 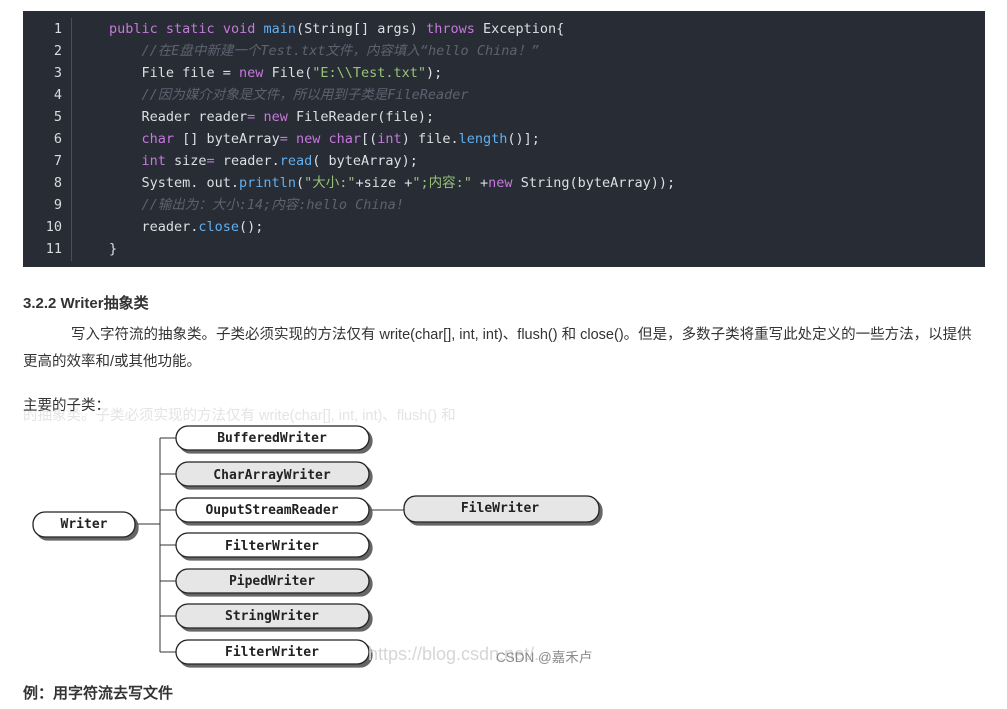 What do you see at coordinates (523, 139) in the screenshot?
I see `code-token: ()];` at bounding box center [523, 139].